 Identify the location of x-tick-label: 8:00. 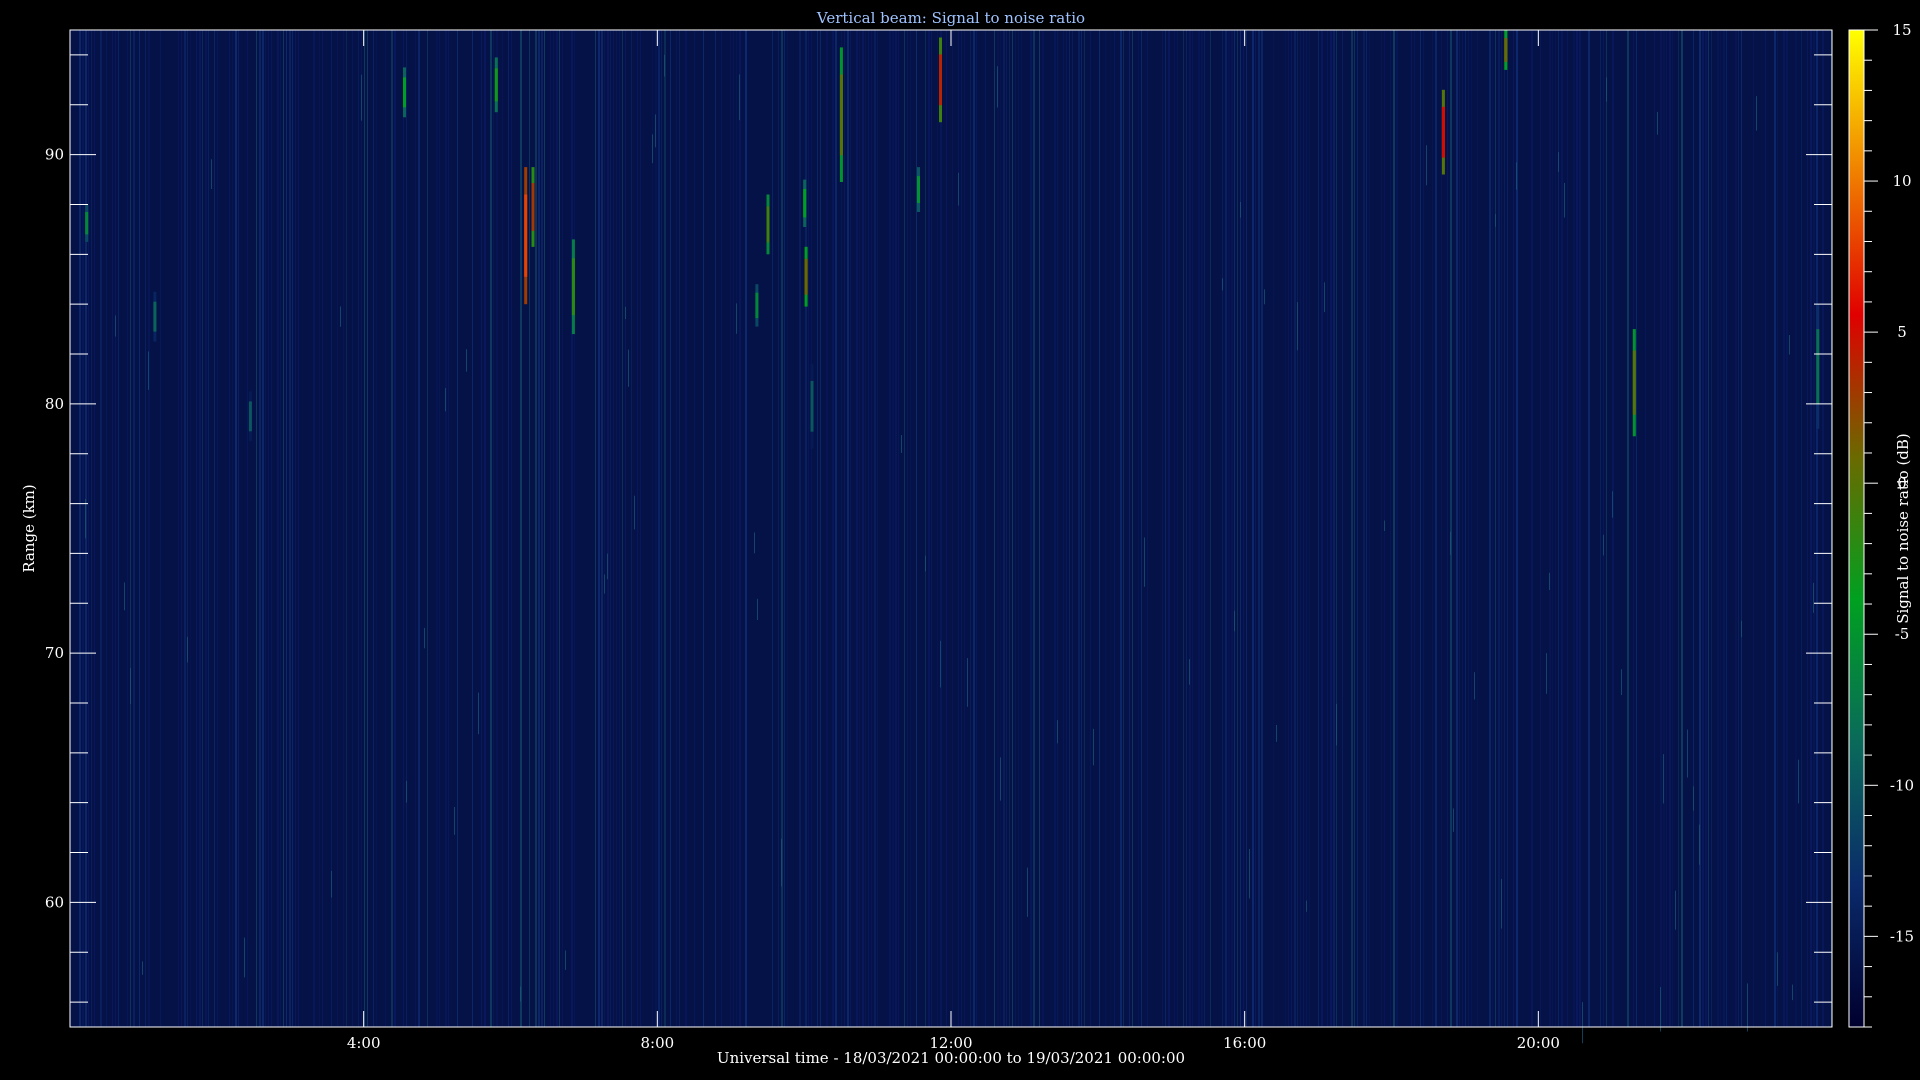
(657, 1043).